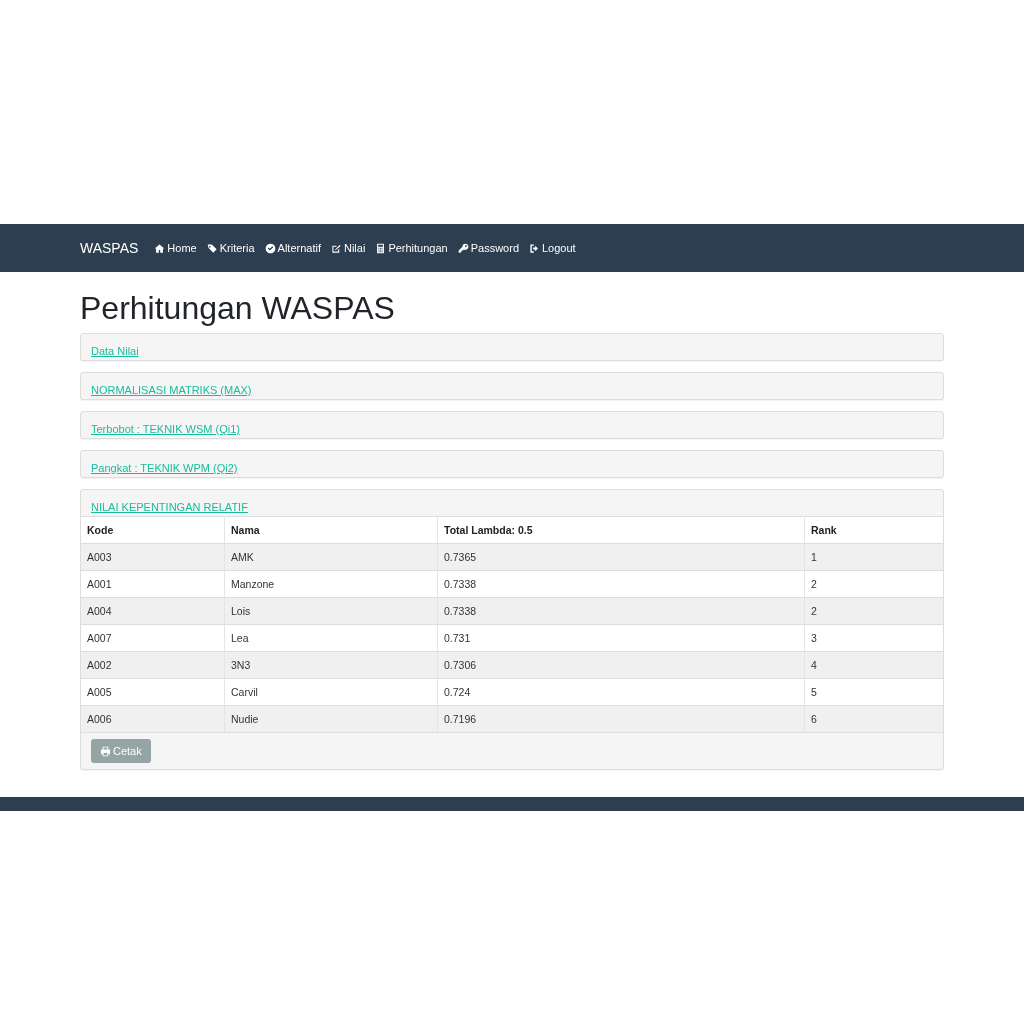 This screenshot has width=1024, height=1024. What do you see at coordinates (873, 557) in the screenshot?
I see `table-cell: 1` at bounding box center [873, 557].